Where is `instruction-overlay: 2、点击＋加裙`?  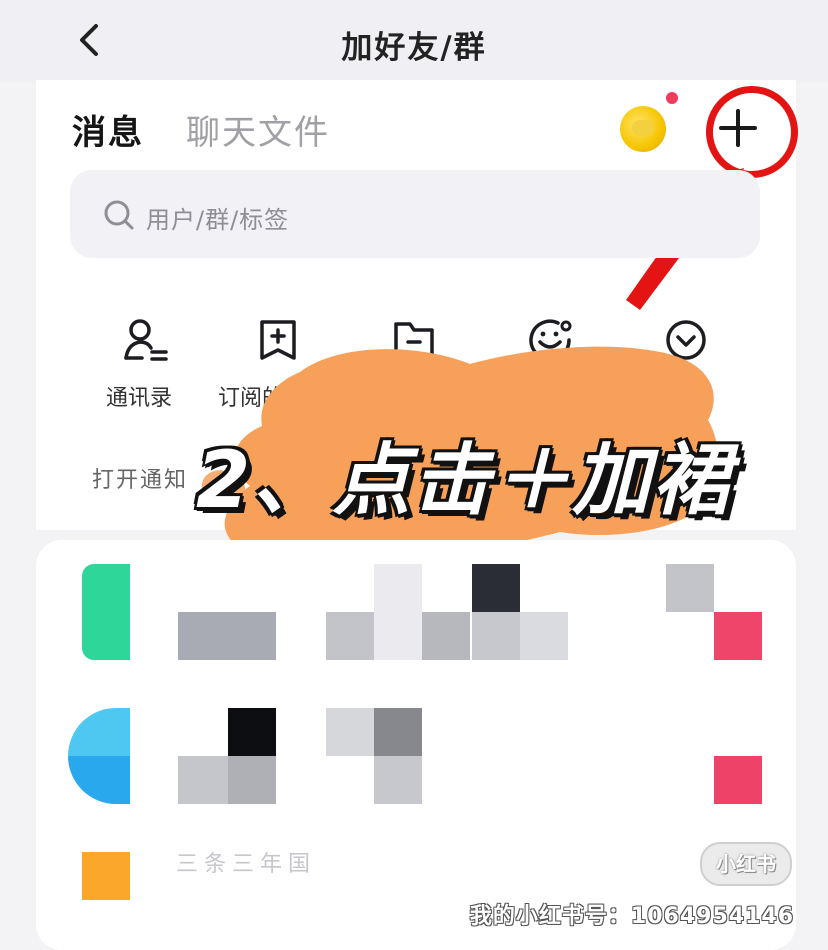 instruction-overlay: 2、点击＋加裙 is located at coordinates (464, 481).